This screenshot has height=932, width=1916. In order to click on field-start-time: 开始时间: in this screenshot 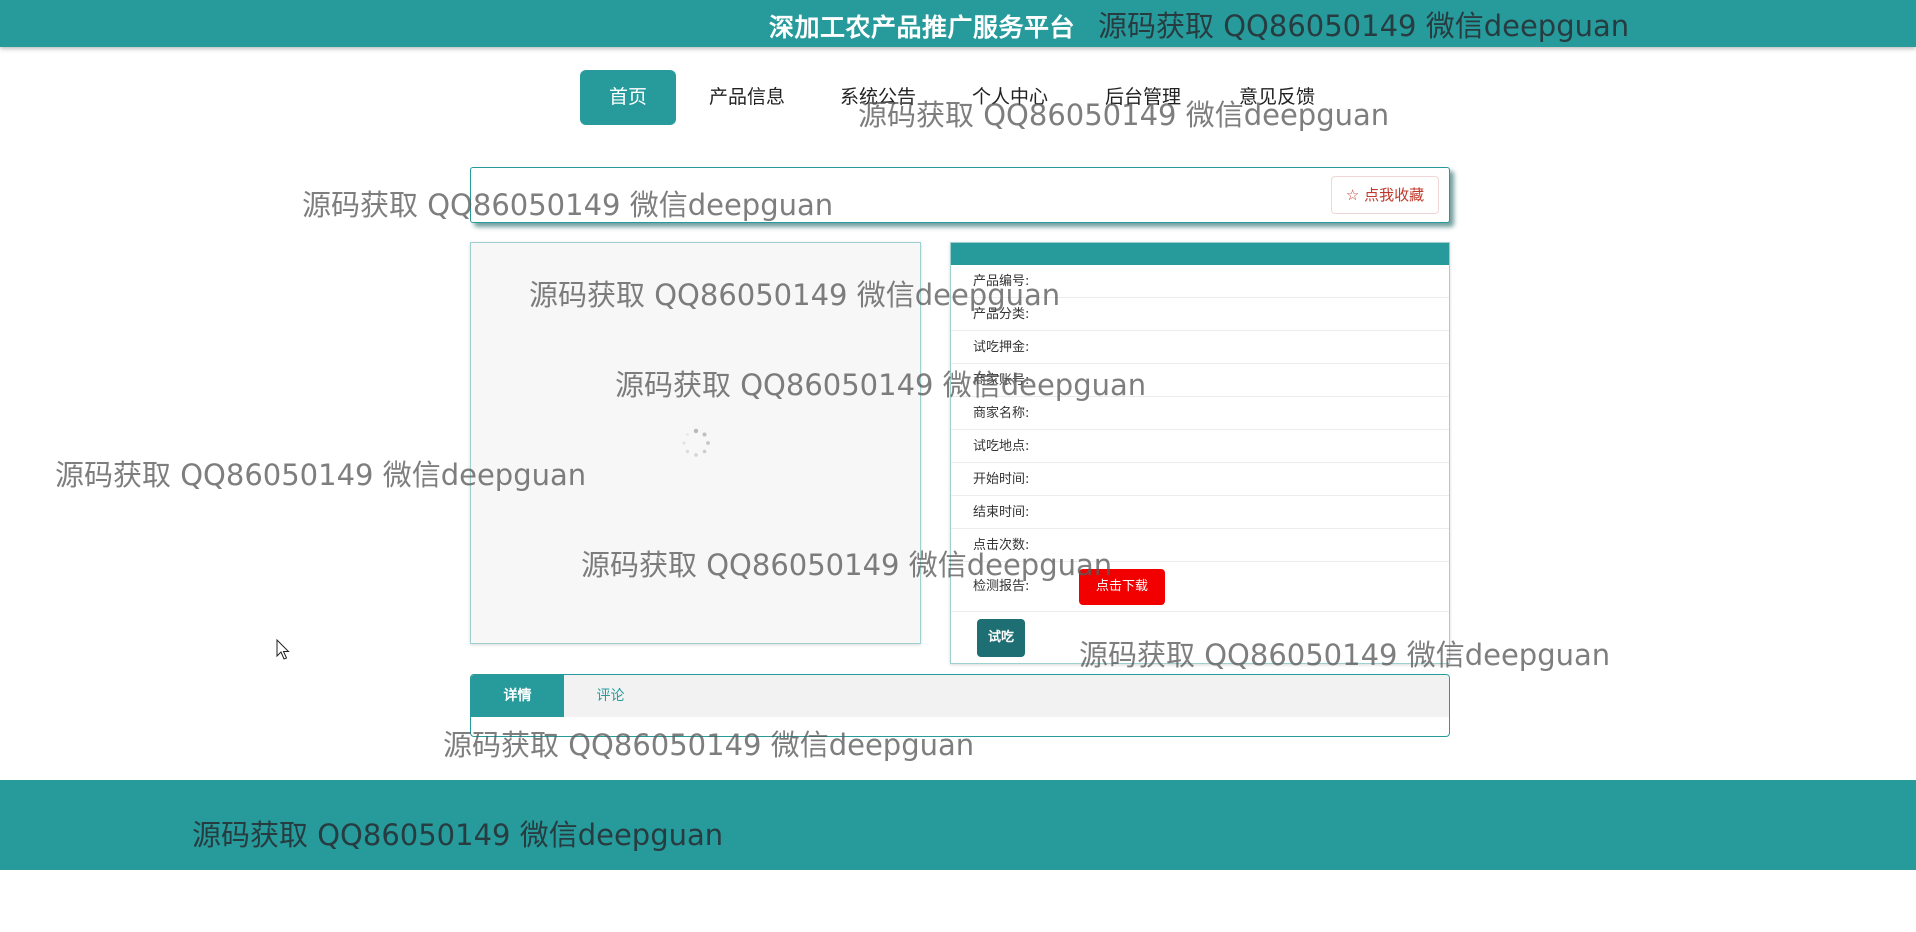, I will do `click(1200, 479)`.